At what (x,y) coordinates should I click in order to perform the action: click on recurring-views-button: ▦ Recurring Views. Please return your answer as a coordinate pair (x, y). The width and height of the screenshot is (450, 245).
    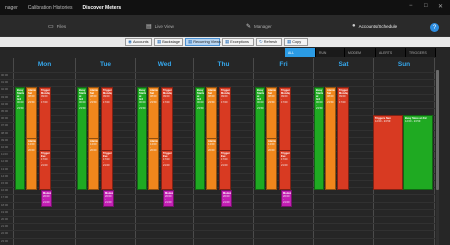
    Looking at the image, I should click on (203, 42).